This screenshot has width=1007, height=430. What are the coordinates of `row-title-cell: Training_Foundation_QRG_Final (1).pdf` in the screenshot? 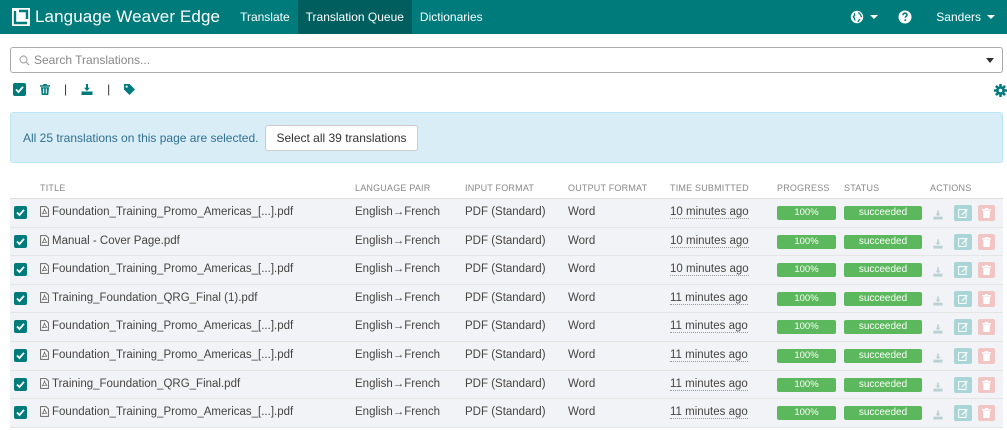 It's located at (148, 298).